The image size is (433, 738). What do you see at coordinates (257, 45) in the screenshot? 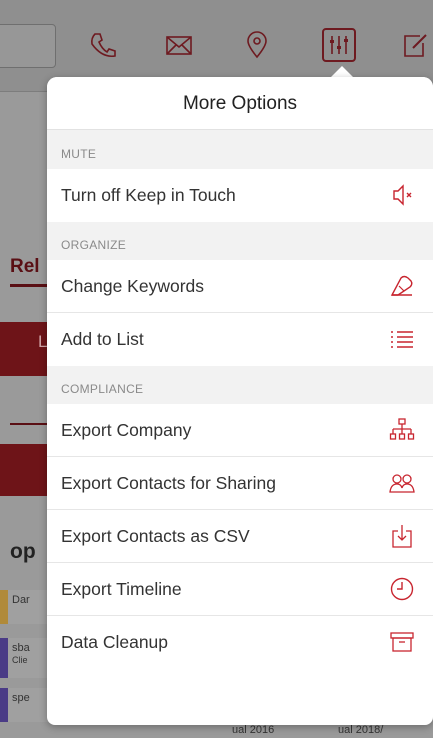
I see `location-pin-icon` at bounding box center [257, 45].